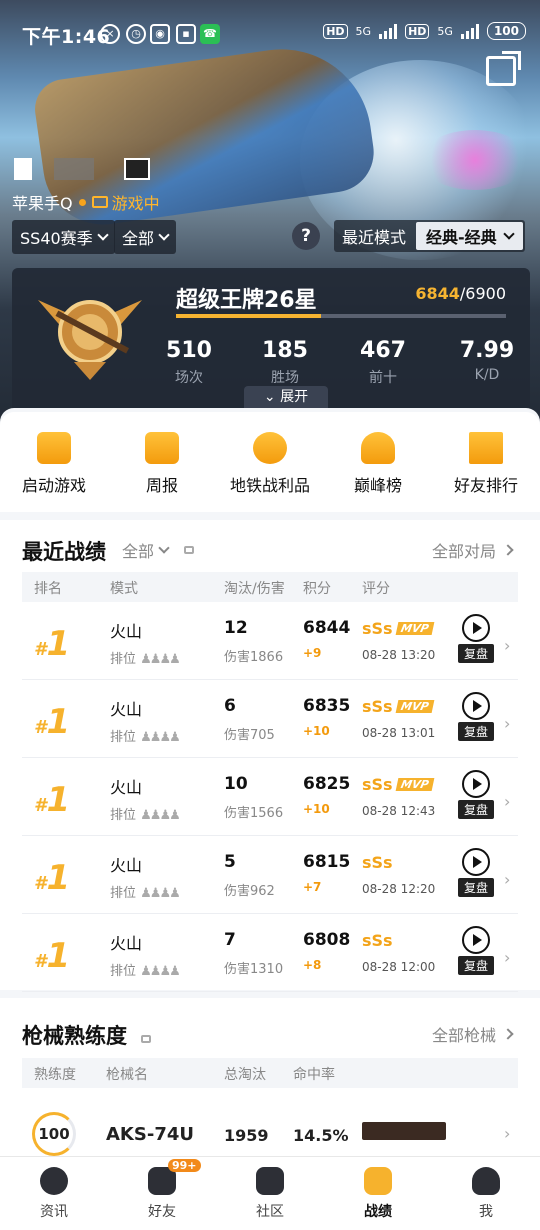 The height and width of the screenshot is (1230, 540). I want to click on weapon-row: 100 AKS-74U 1959 14.5% ›, so click(270, 1135).